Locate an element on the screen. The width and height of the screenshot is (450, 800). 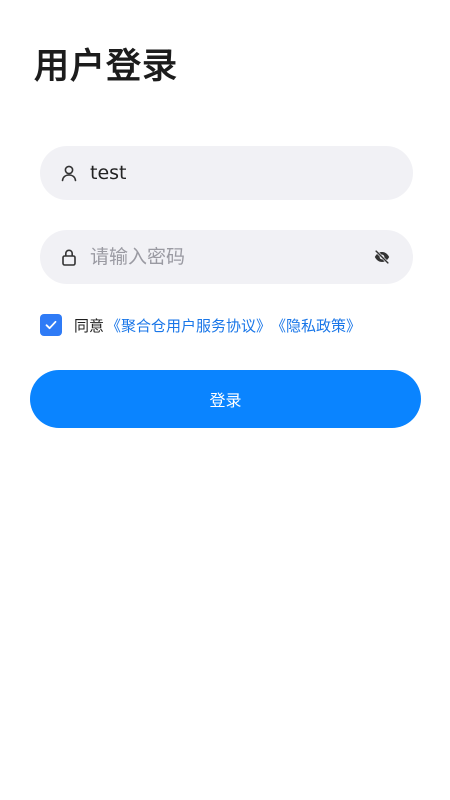
username-input is located at coordinates (241, 173).